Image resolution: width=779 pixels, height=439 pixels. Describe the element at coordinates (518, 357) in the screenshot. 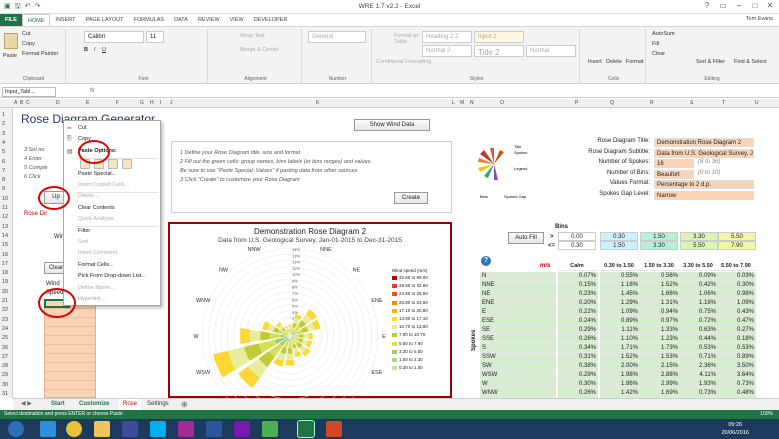

I see `spoke-direction-cell: SSW` at that location.